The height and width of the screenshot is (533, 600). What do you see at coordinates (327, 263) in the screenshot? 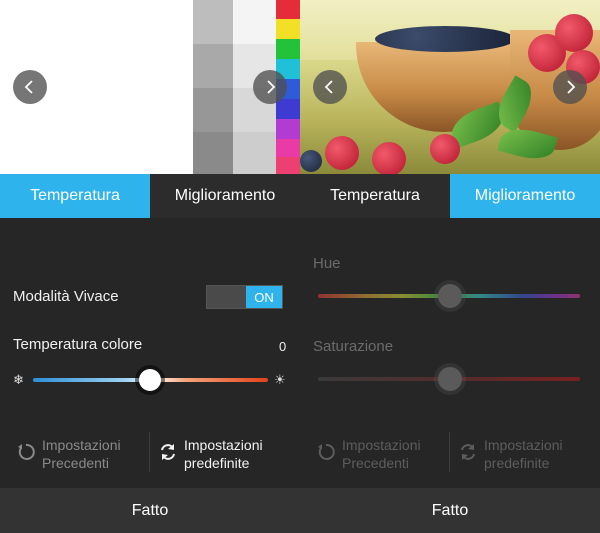
I see `hue-label: Hue` at bounding box center [327, 263].